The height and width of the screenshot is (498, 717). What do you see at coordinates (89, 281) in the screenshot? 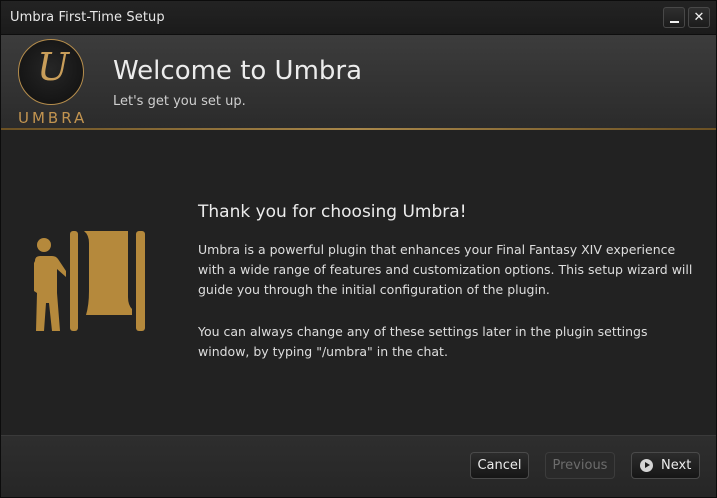
I see `person-entering-door-icon` at bounding box center [89, 281].